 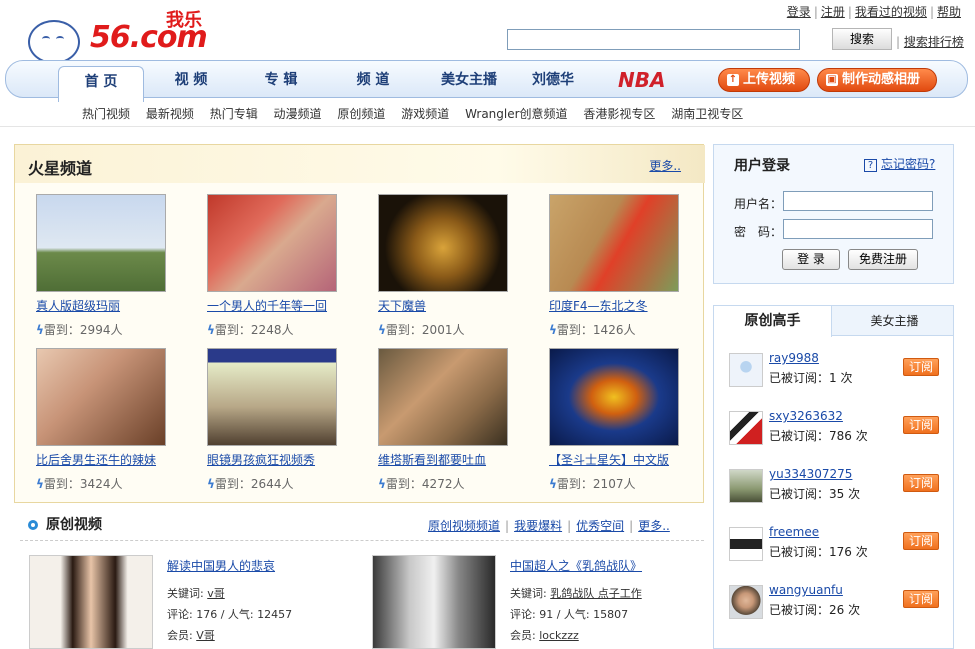 I want to click on site-logo: 56.com 我乐, so click(x=128, y=35).